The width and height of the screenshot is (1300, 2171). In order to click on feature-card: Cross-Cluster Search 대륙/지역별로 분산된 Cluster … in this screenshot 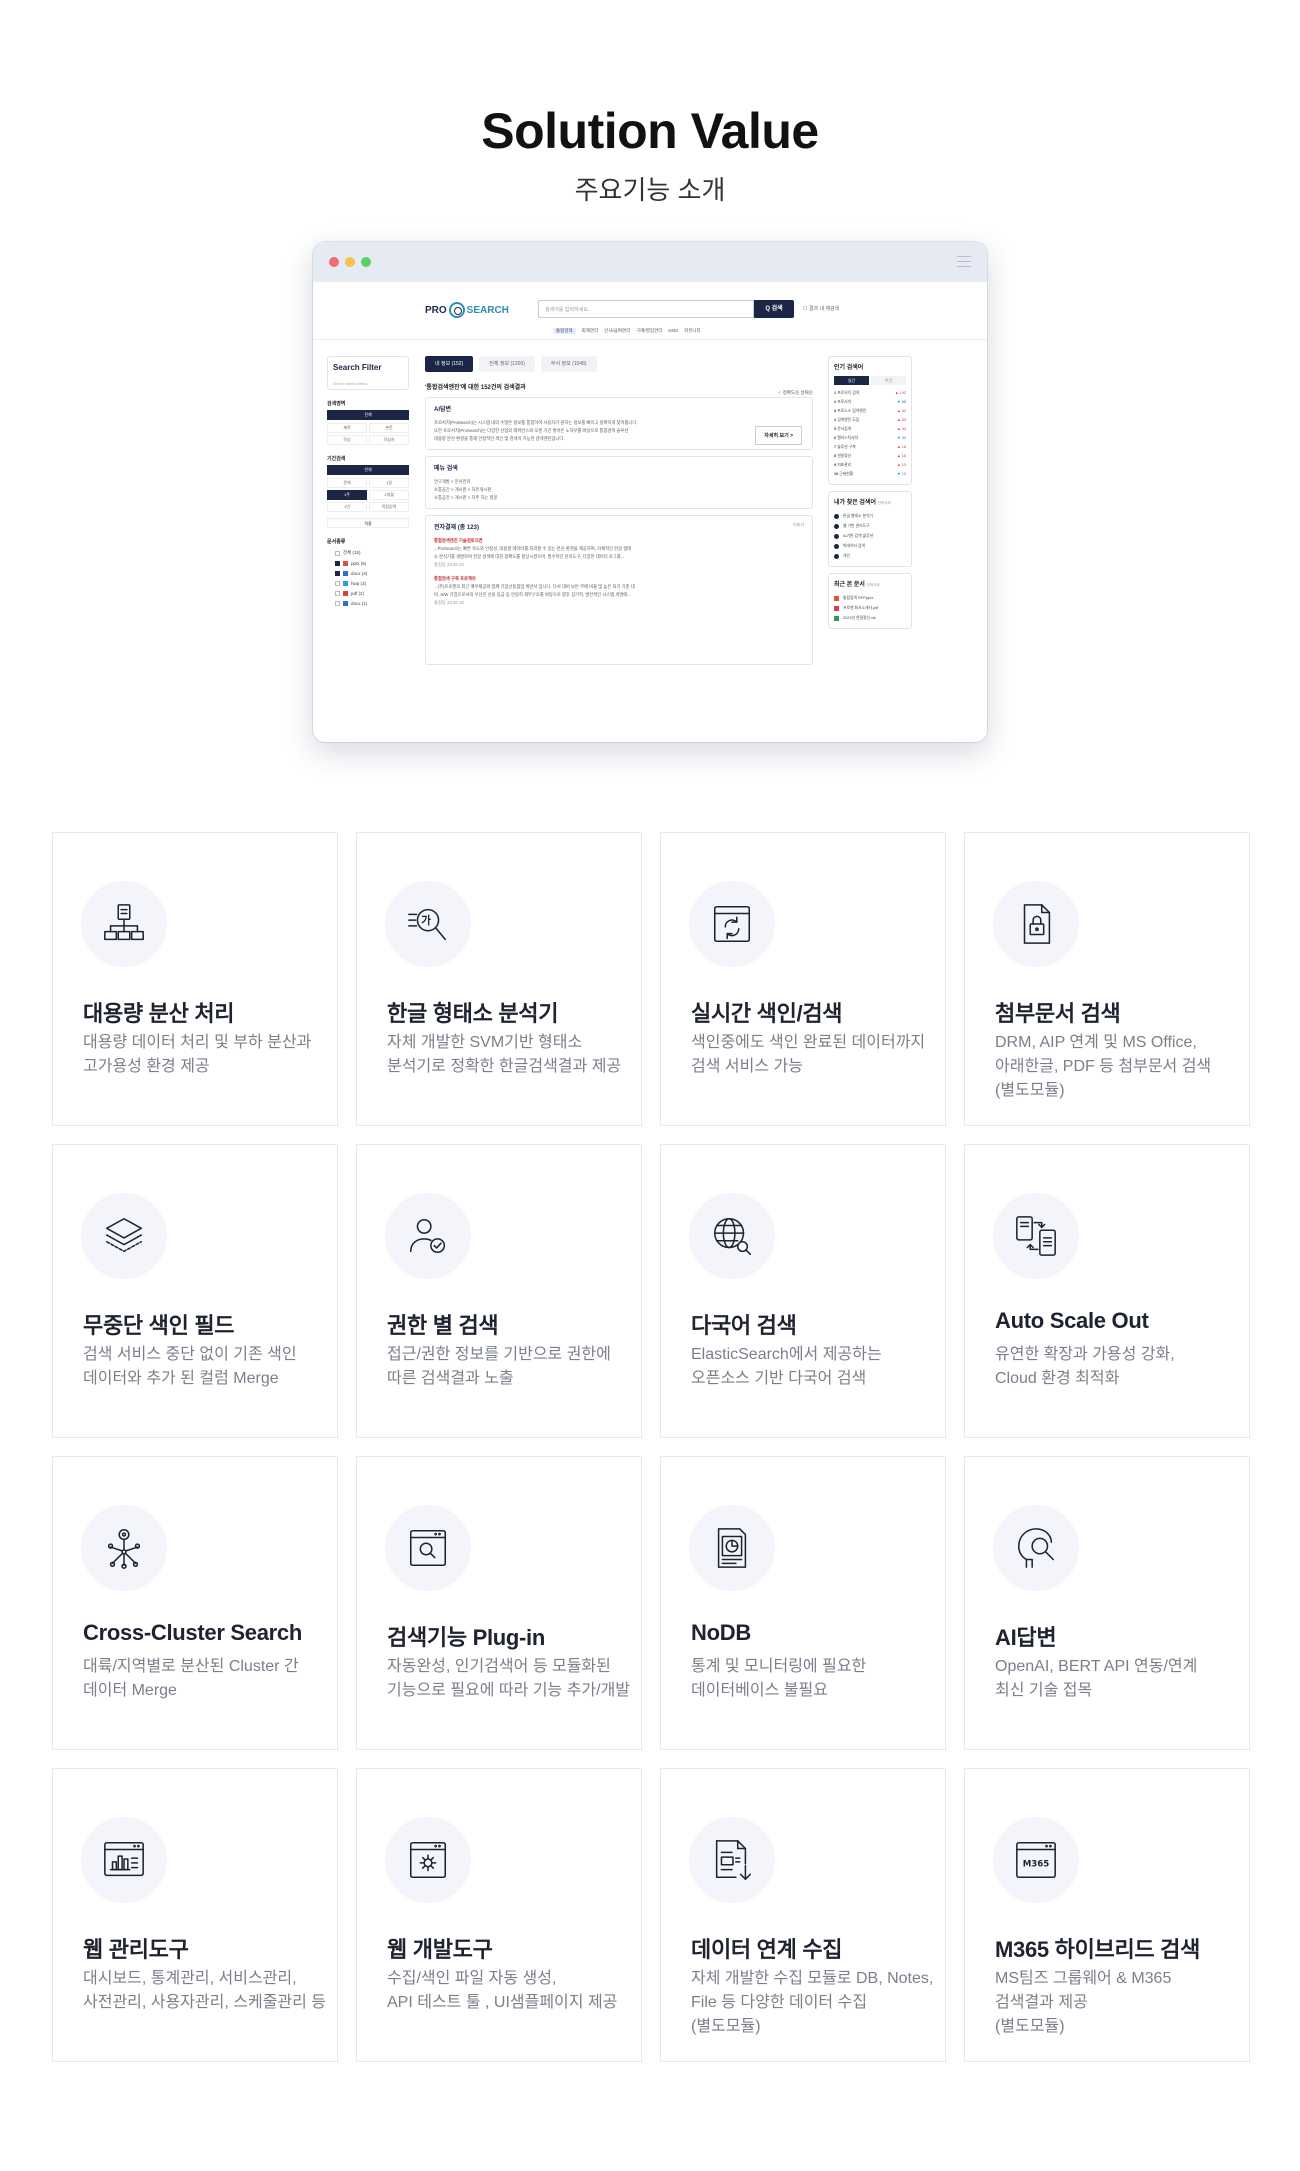, I will do `click(195, 1603)`.